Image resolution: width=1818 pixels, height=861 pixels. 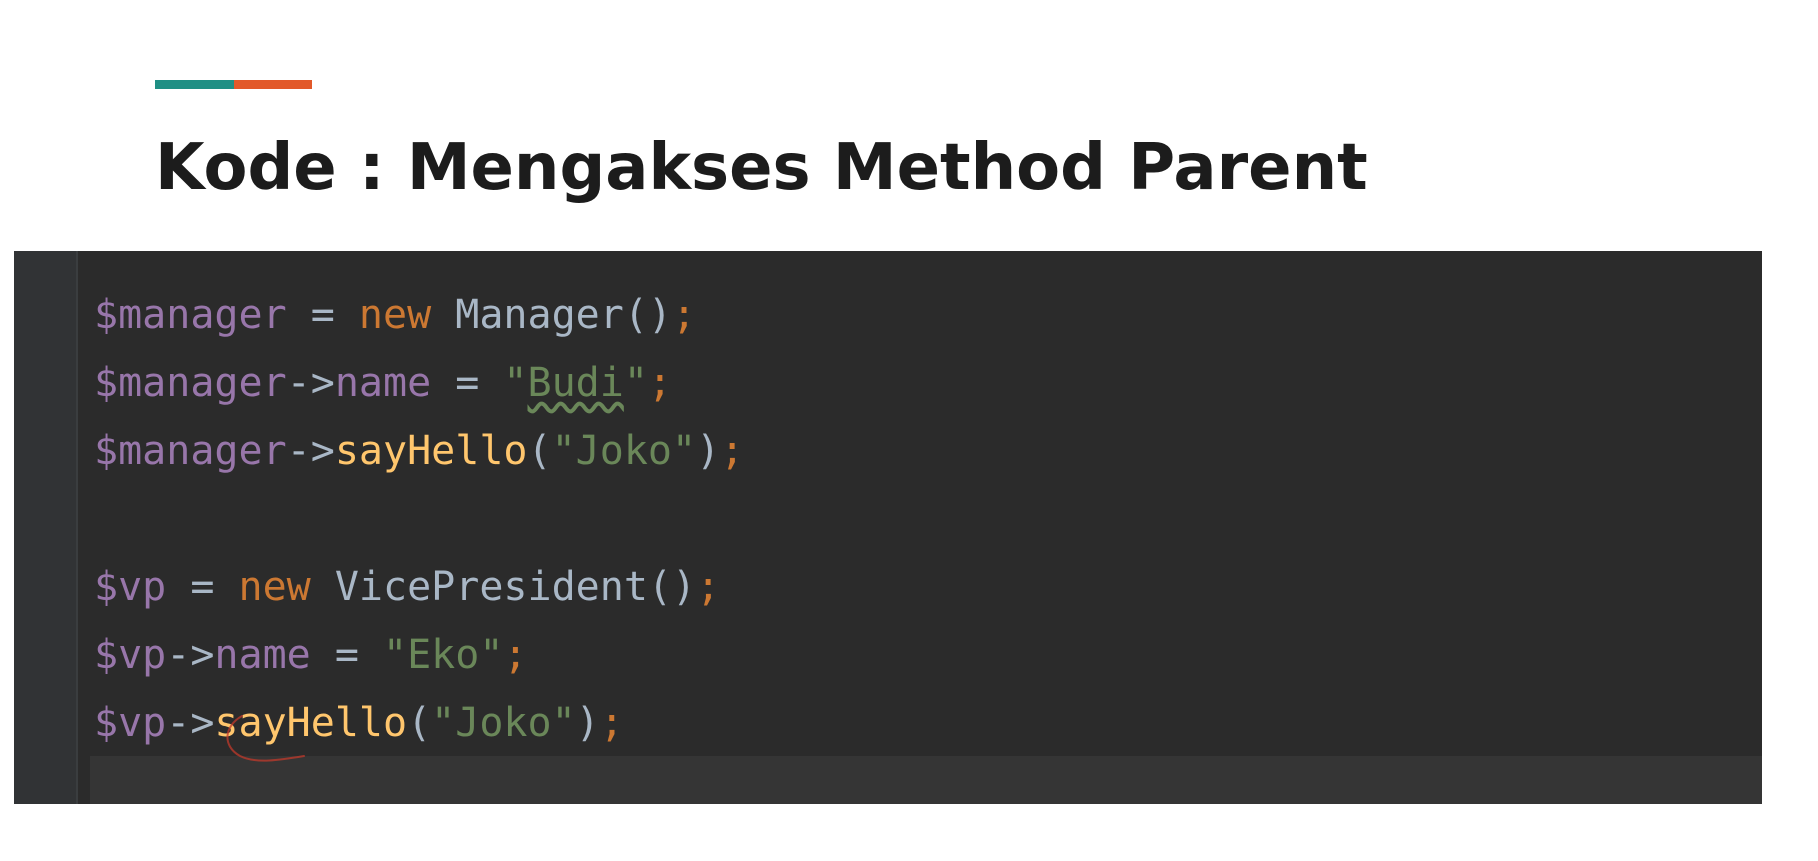 I want to click on code-line: $manager->sayHello("Joko");, so click(x=419, y=451).